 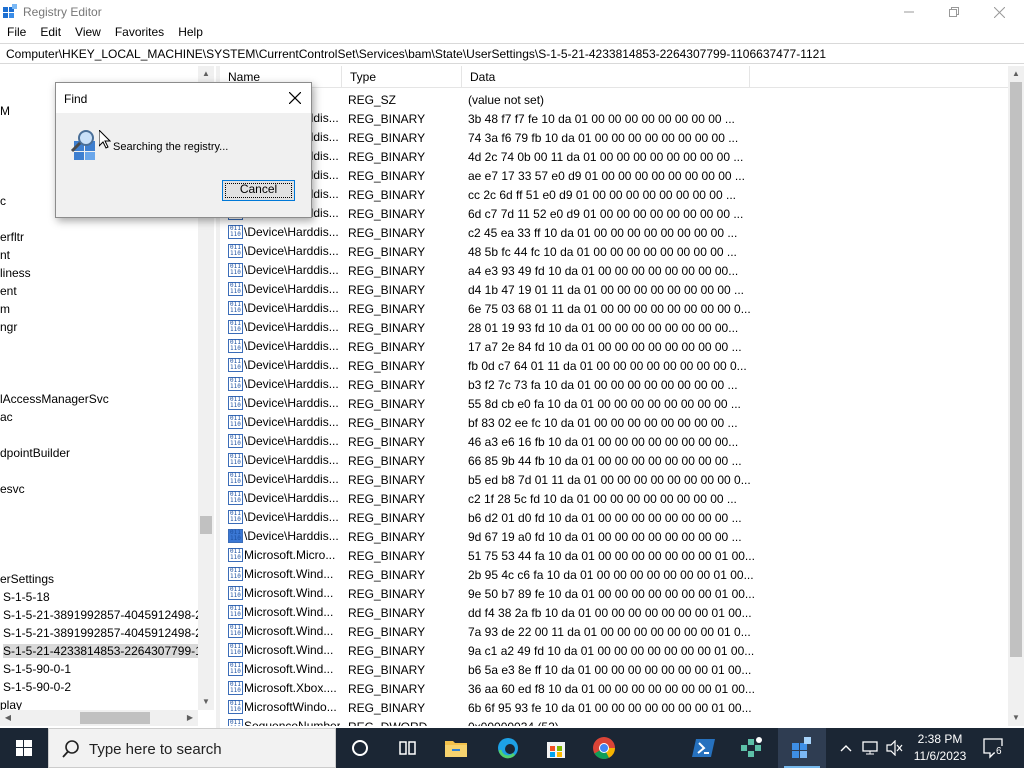 I want to click on tree-node: liness, so click(x=15, y=273).